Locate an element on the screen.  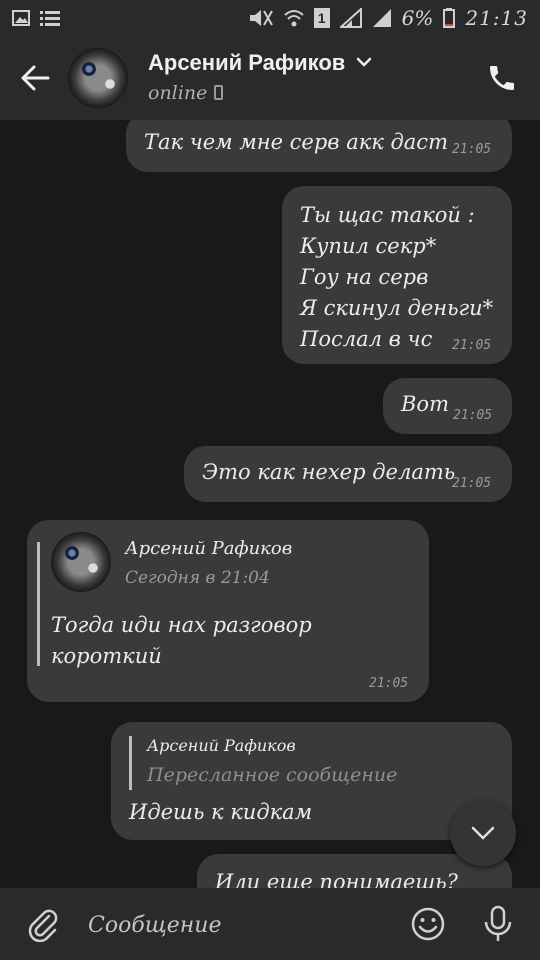
mute-icon is located at coordinates (261, 18).